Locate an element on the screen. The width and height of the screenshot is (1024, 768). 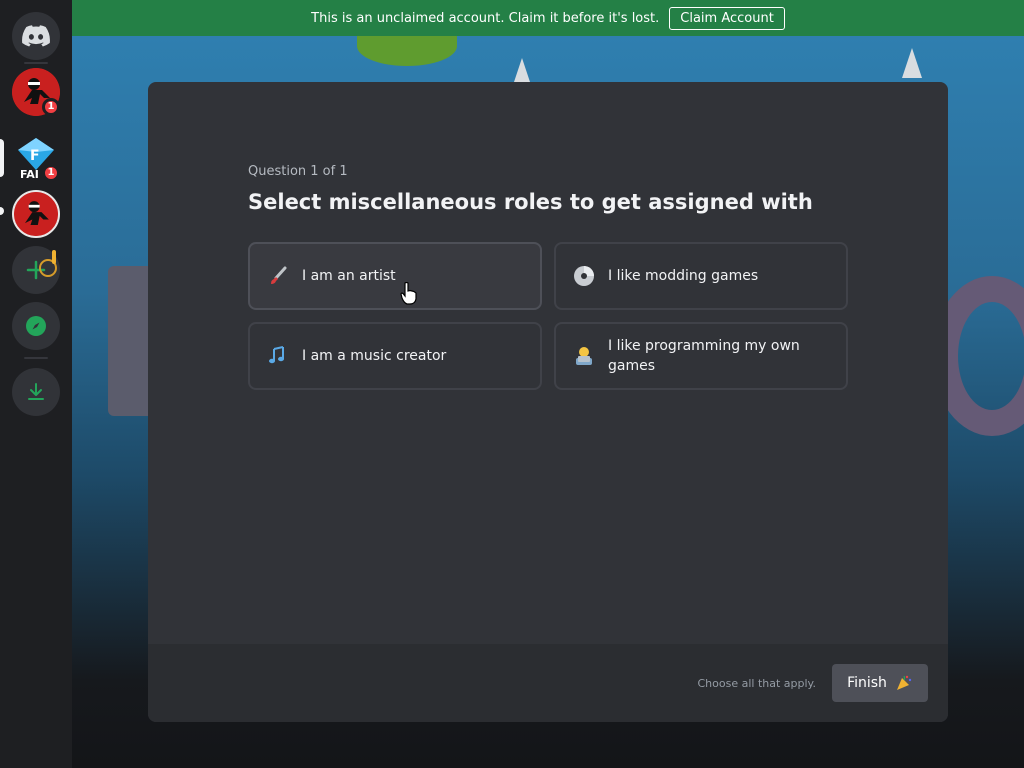
technologist-icon is located at coordinates (584, 356).